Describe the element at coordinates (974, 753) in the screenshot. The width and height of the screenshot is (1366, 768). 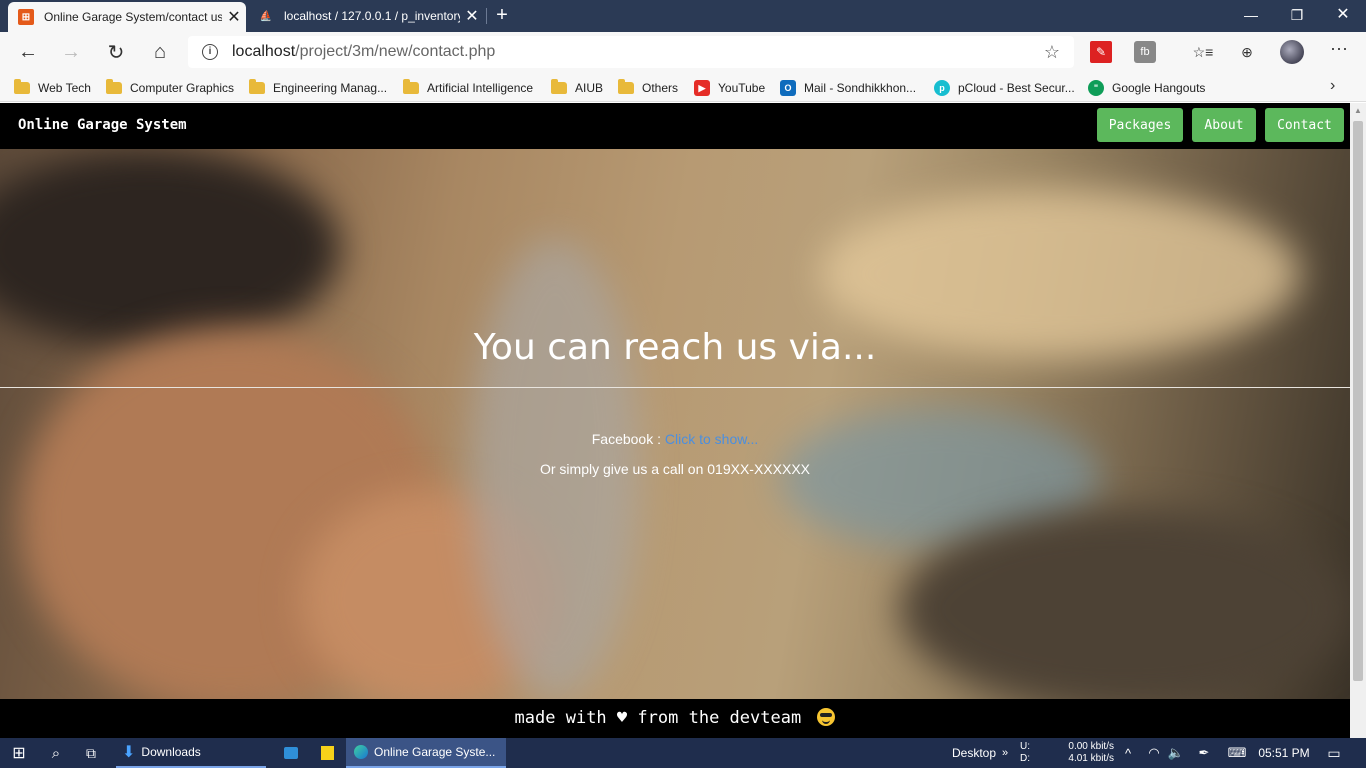
I see `taskbar-desktop-toolbar: Desktop` at that location.